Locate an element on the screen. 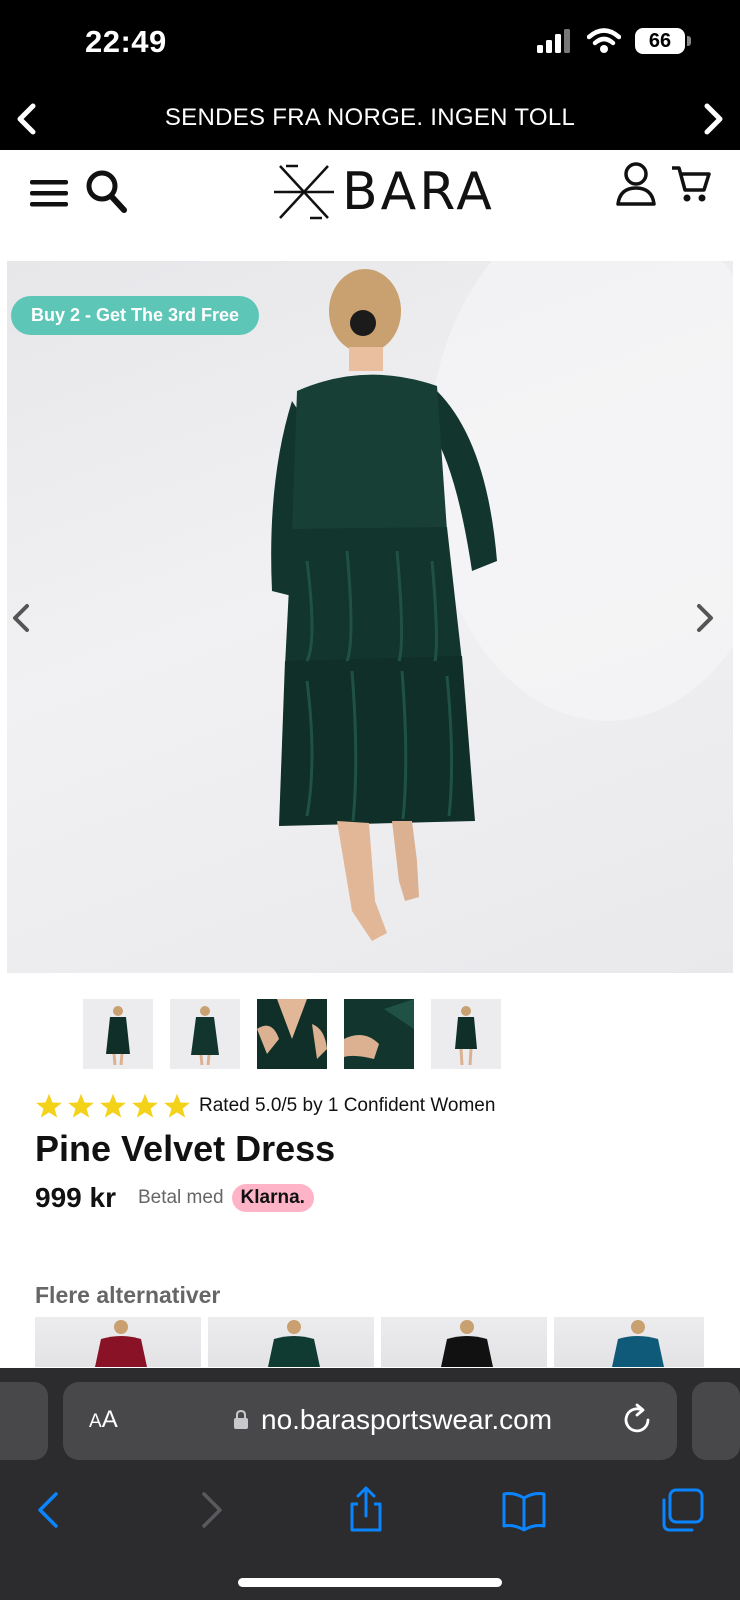 This screenshot has height=1600, width=740. url-text: no.barasportswear.com is located at coordinates (407, 1419).